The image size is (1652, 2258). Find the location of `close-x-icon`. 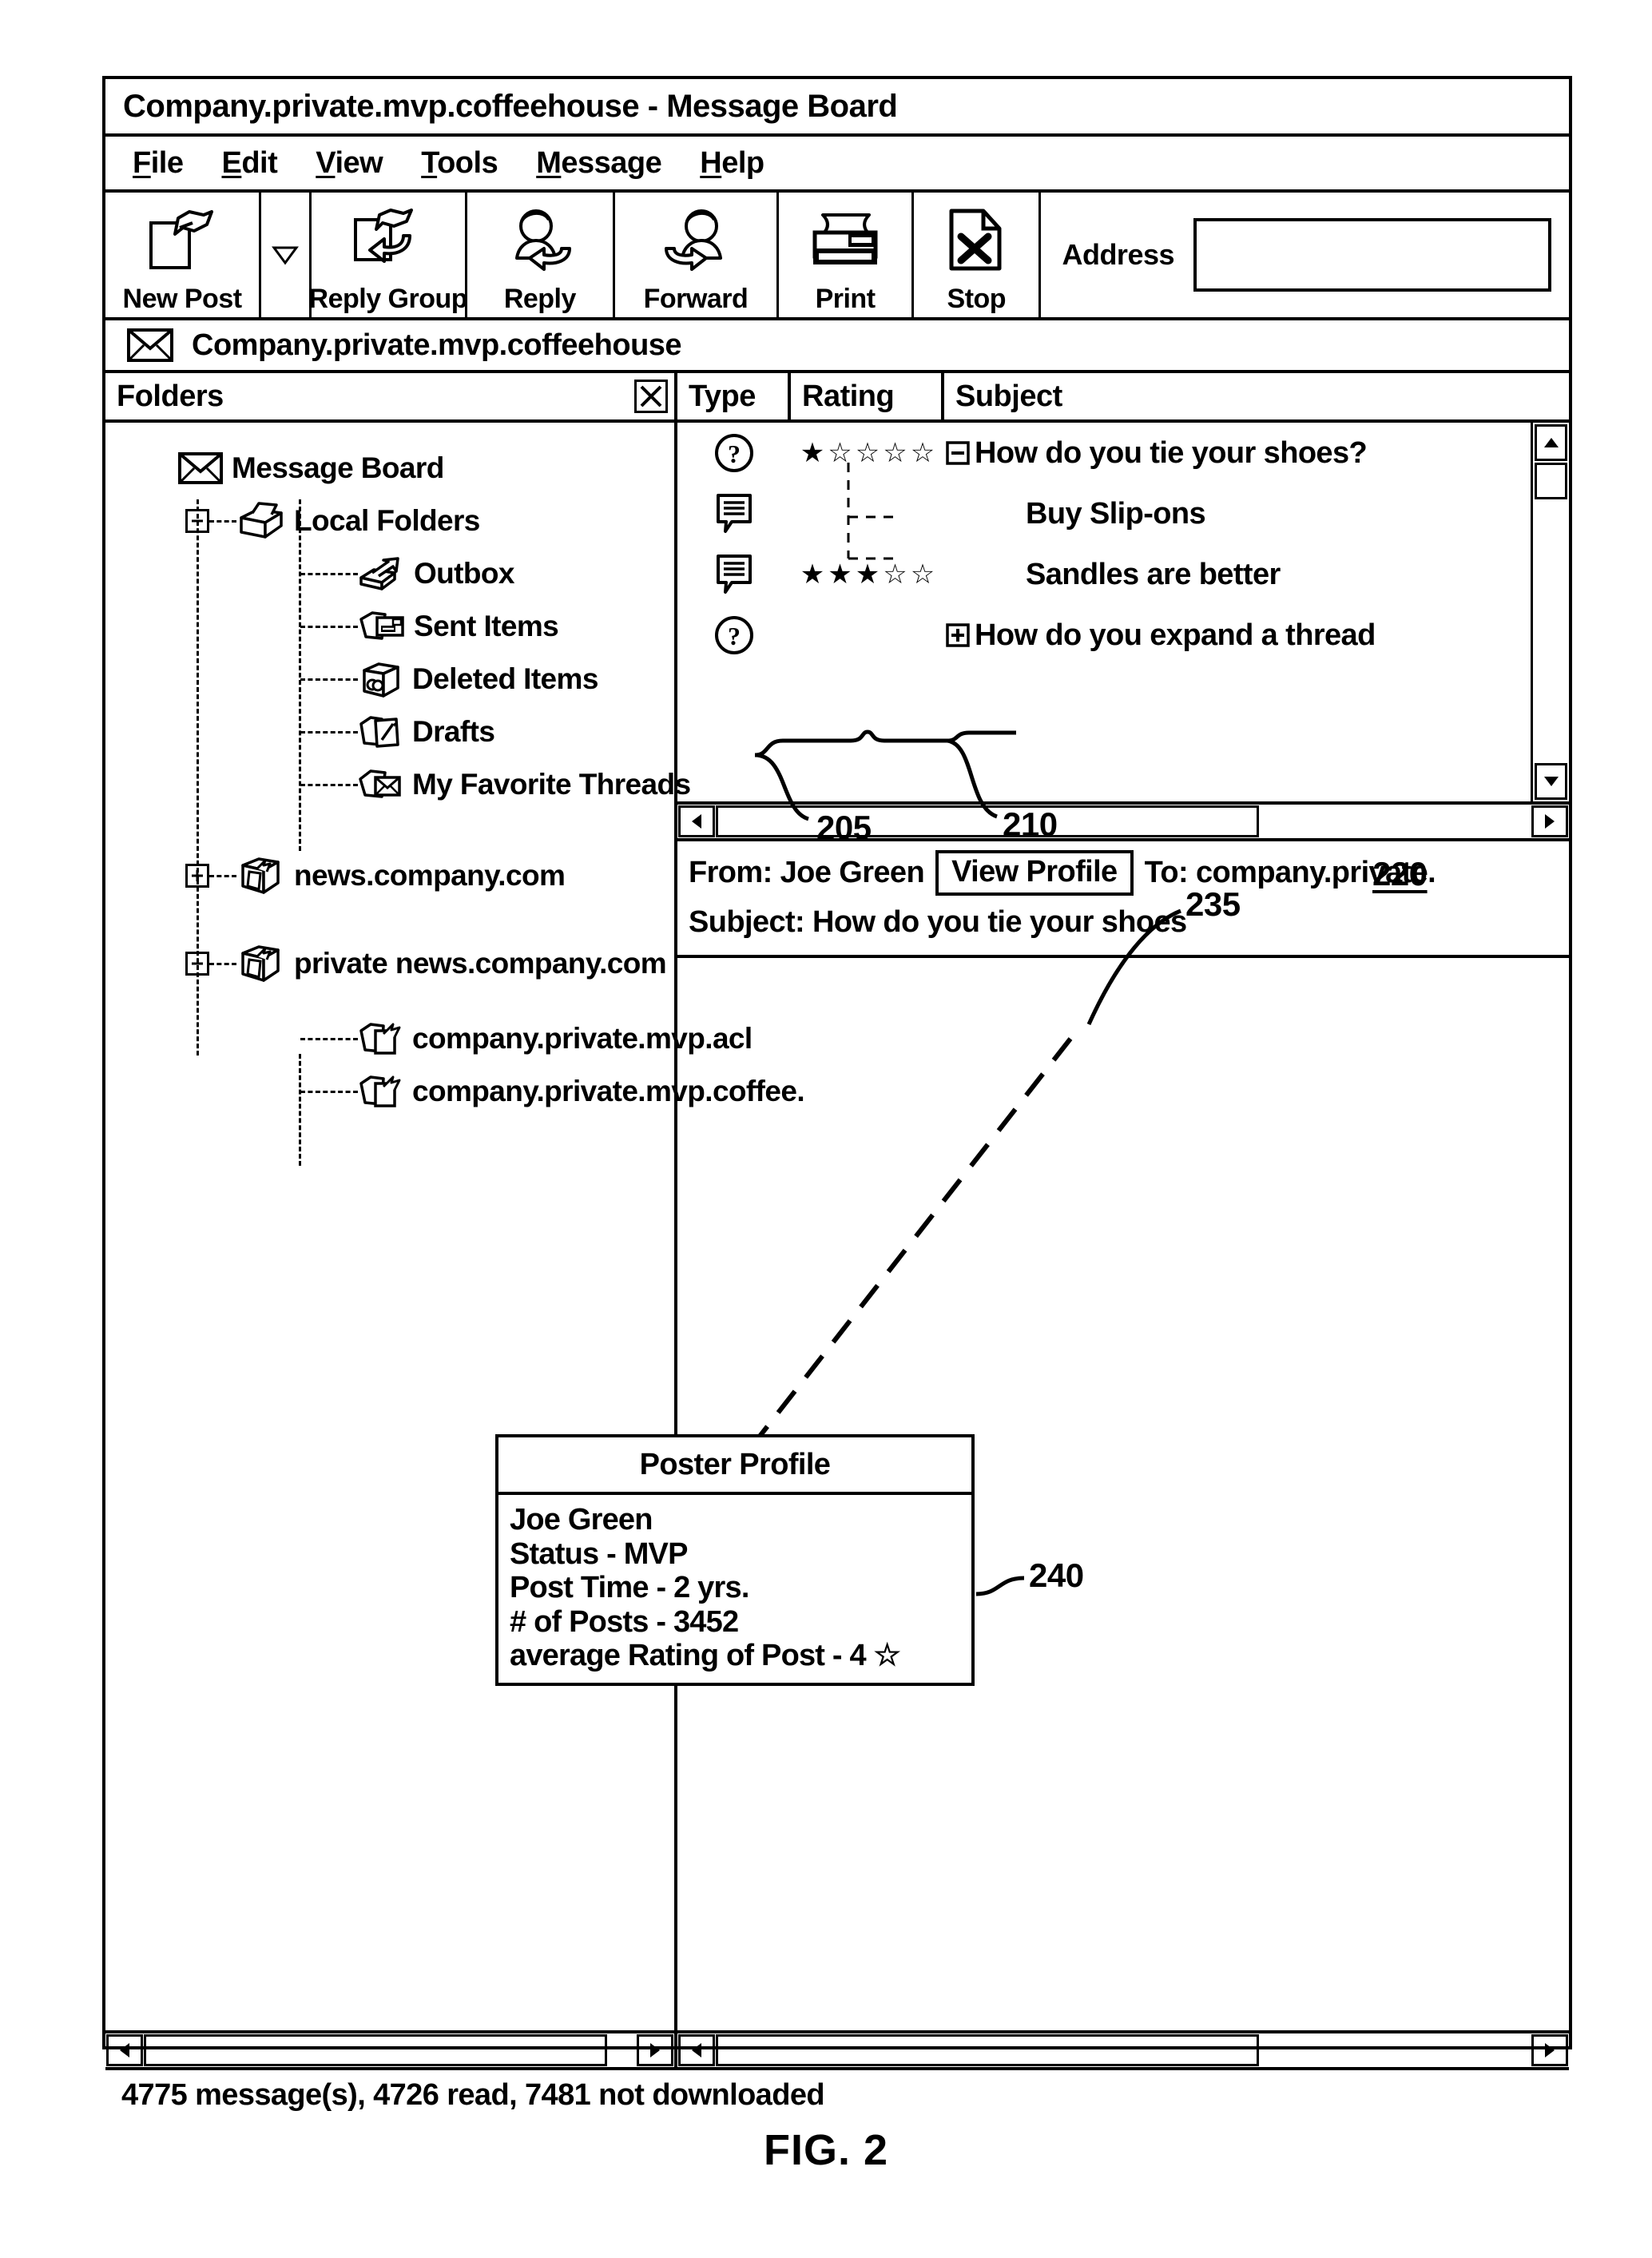

close-x-icon is located at coordinates (651, 396).